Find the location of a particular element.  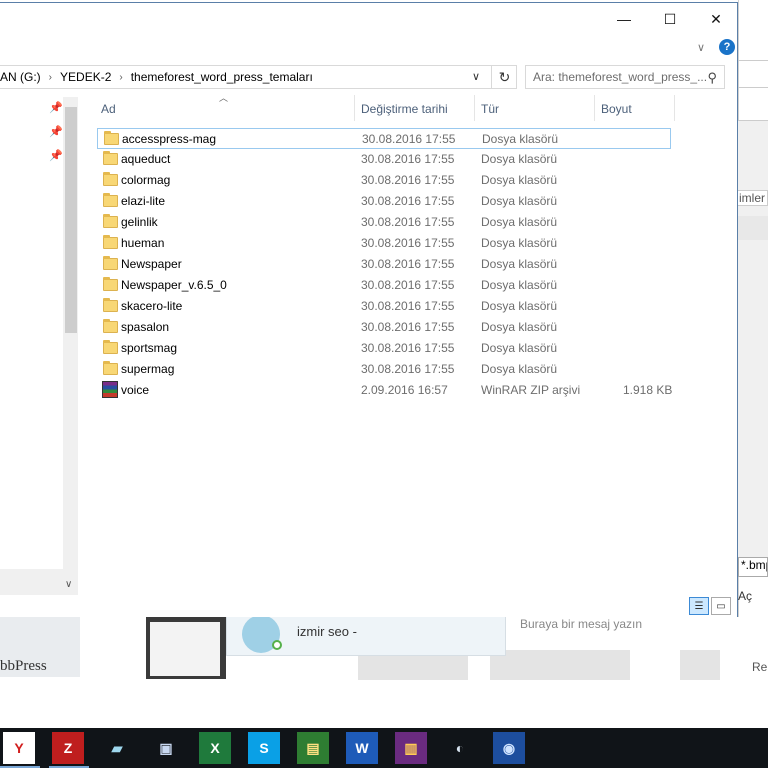

network-computer-icon: ▣ is located at coordinates (166, 748).